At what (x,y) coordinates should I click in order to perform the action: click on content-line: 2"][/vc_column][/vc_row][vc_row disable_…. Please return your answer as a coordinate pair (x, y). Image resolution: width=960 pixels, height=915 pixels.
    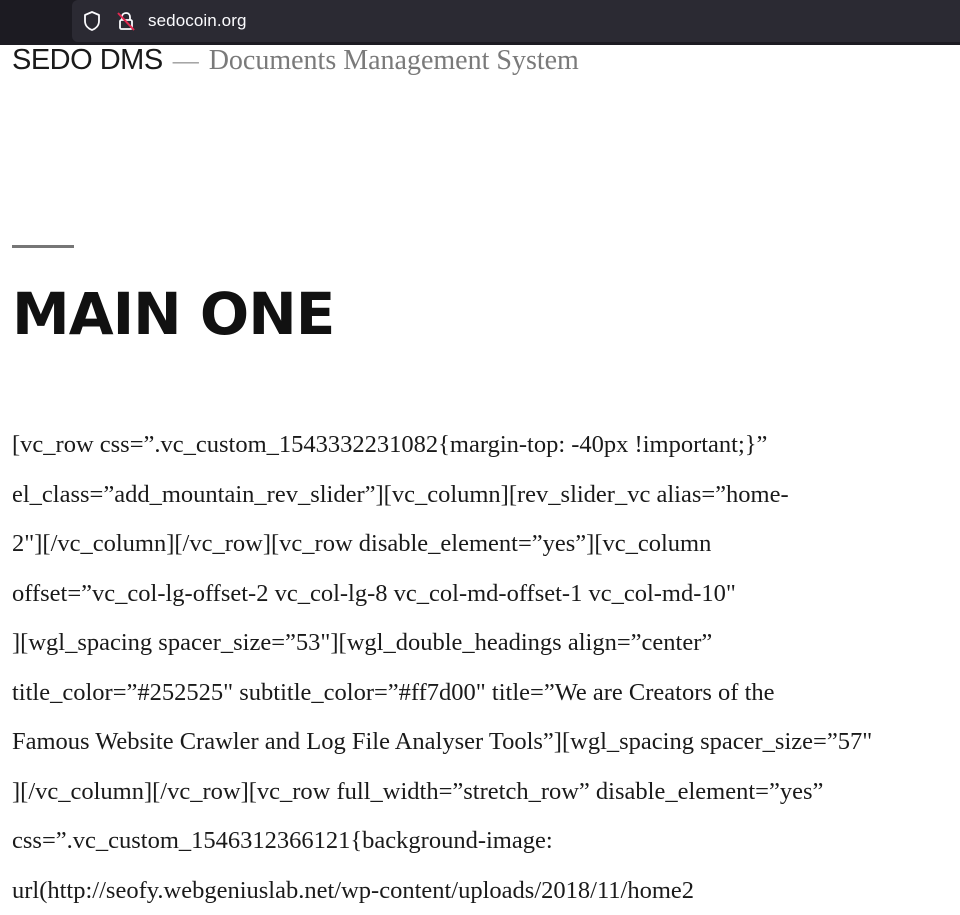
    Looking at the image, I should click on (479, 544).